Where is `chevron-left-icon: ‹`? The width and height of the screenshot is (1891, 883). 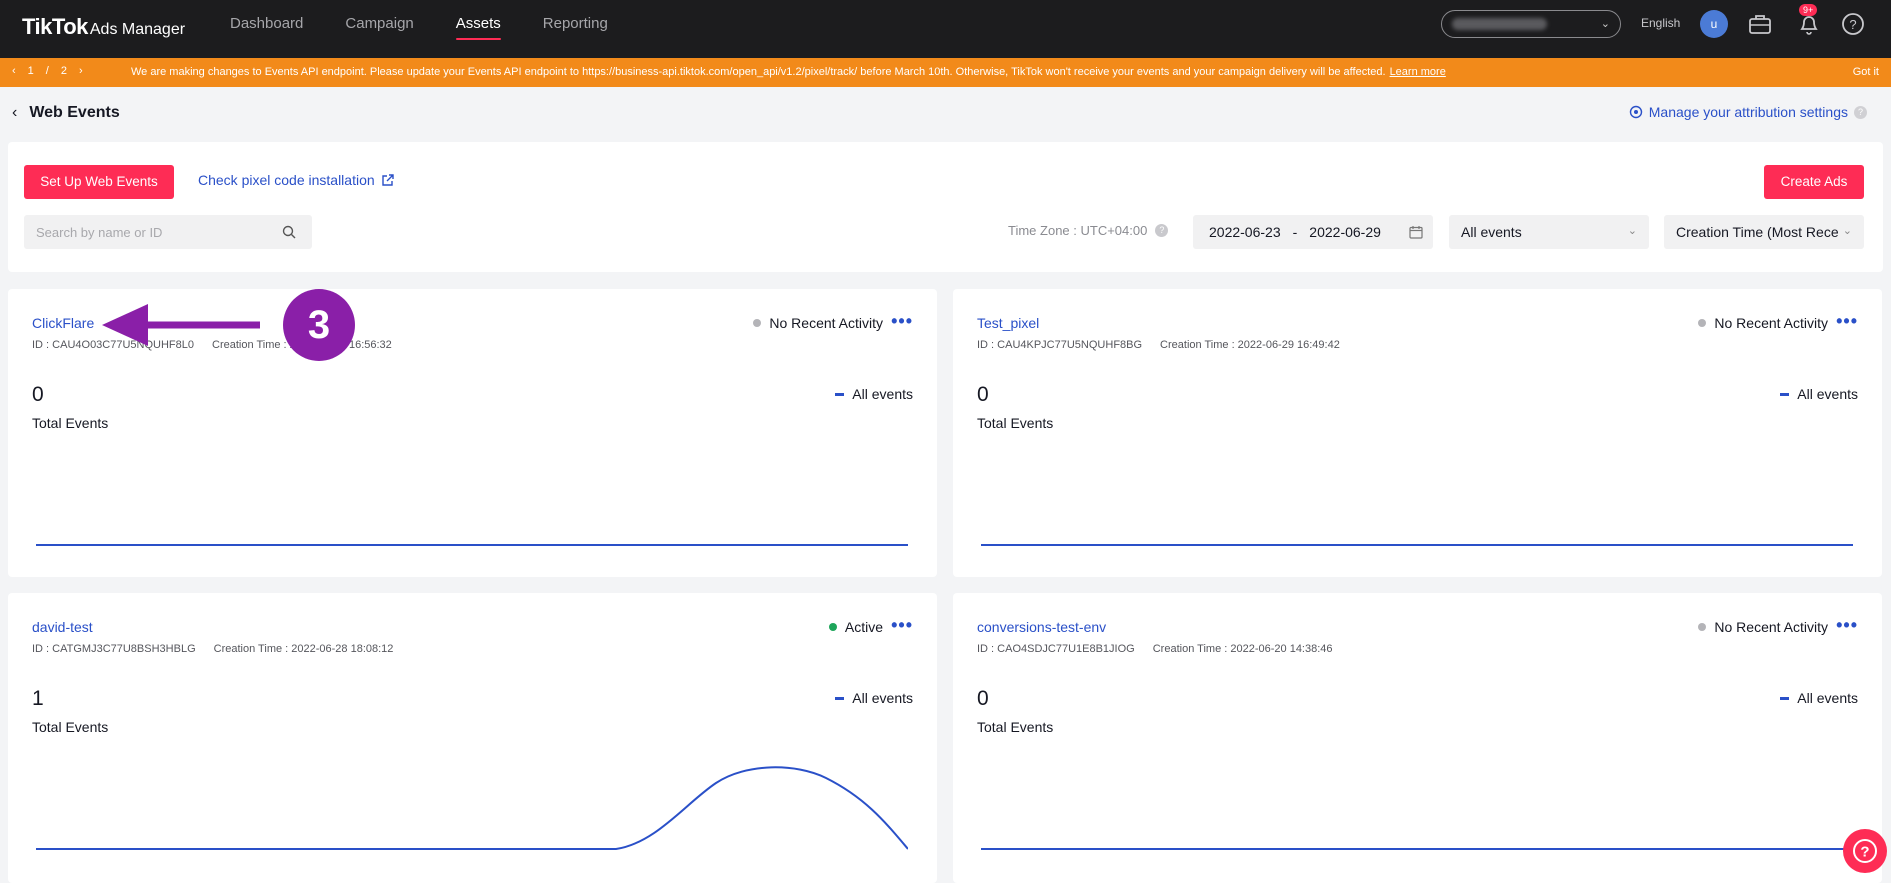 chevron-left-icon: ‹ is located at coordinates (14, 71).